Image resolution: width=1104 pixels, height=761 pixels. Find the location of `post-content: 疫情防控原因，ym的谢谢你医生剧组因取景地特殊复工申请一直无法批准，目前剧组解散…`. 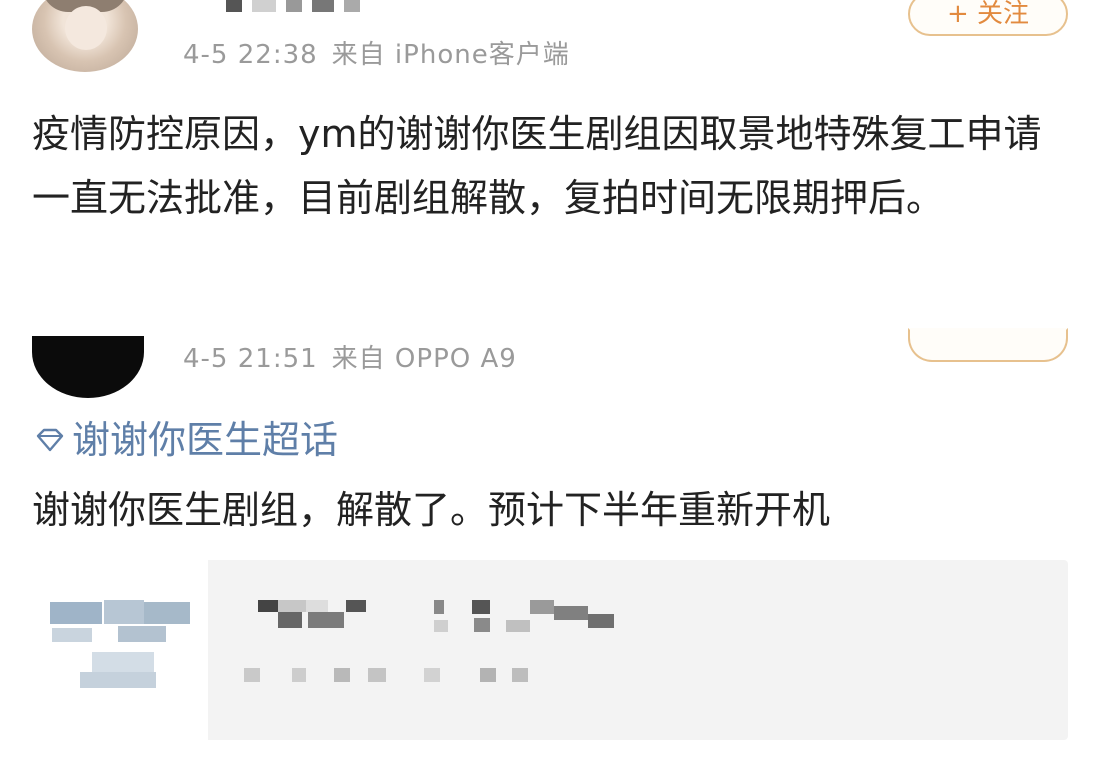

post-content: 疫情防控原因，ym的谢谢你医生剧组因取景地特殊复工申请一直无法批准，目前剧组解散… is located at coordinates (537, 166).